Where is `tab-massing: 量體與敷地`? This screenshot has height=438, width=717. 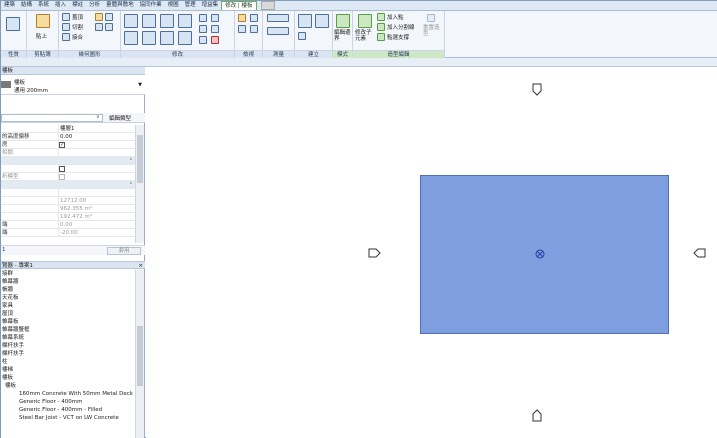
tab-massing: 量體與敷地 is located at coordinates (120, 5).